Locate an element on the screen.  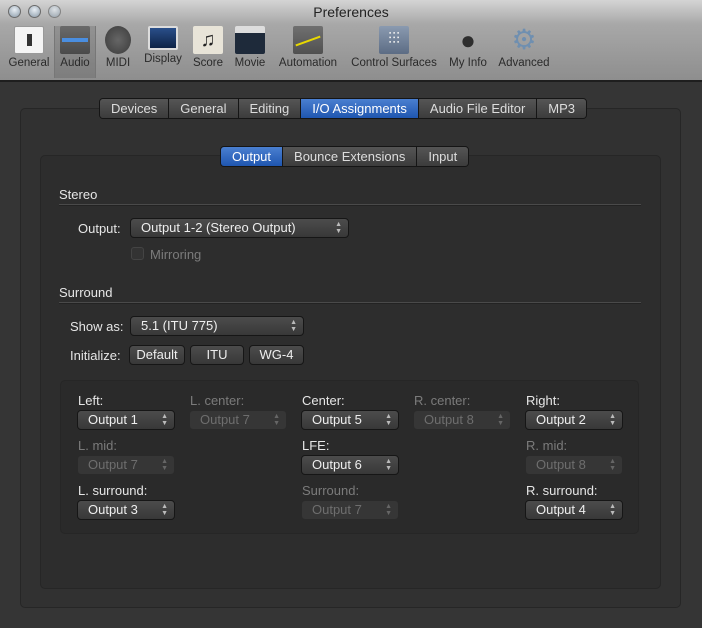
r-mid-output-popup: Output 8 ▲ ▼ is located at coordinates (574, 465).